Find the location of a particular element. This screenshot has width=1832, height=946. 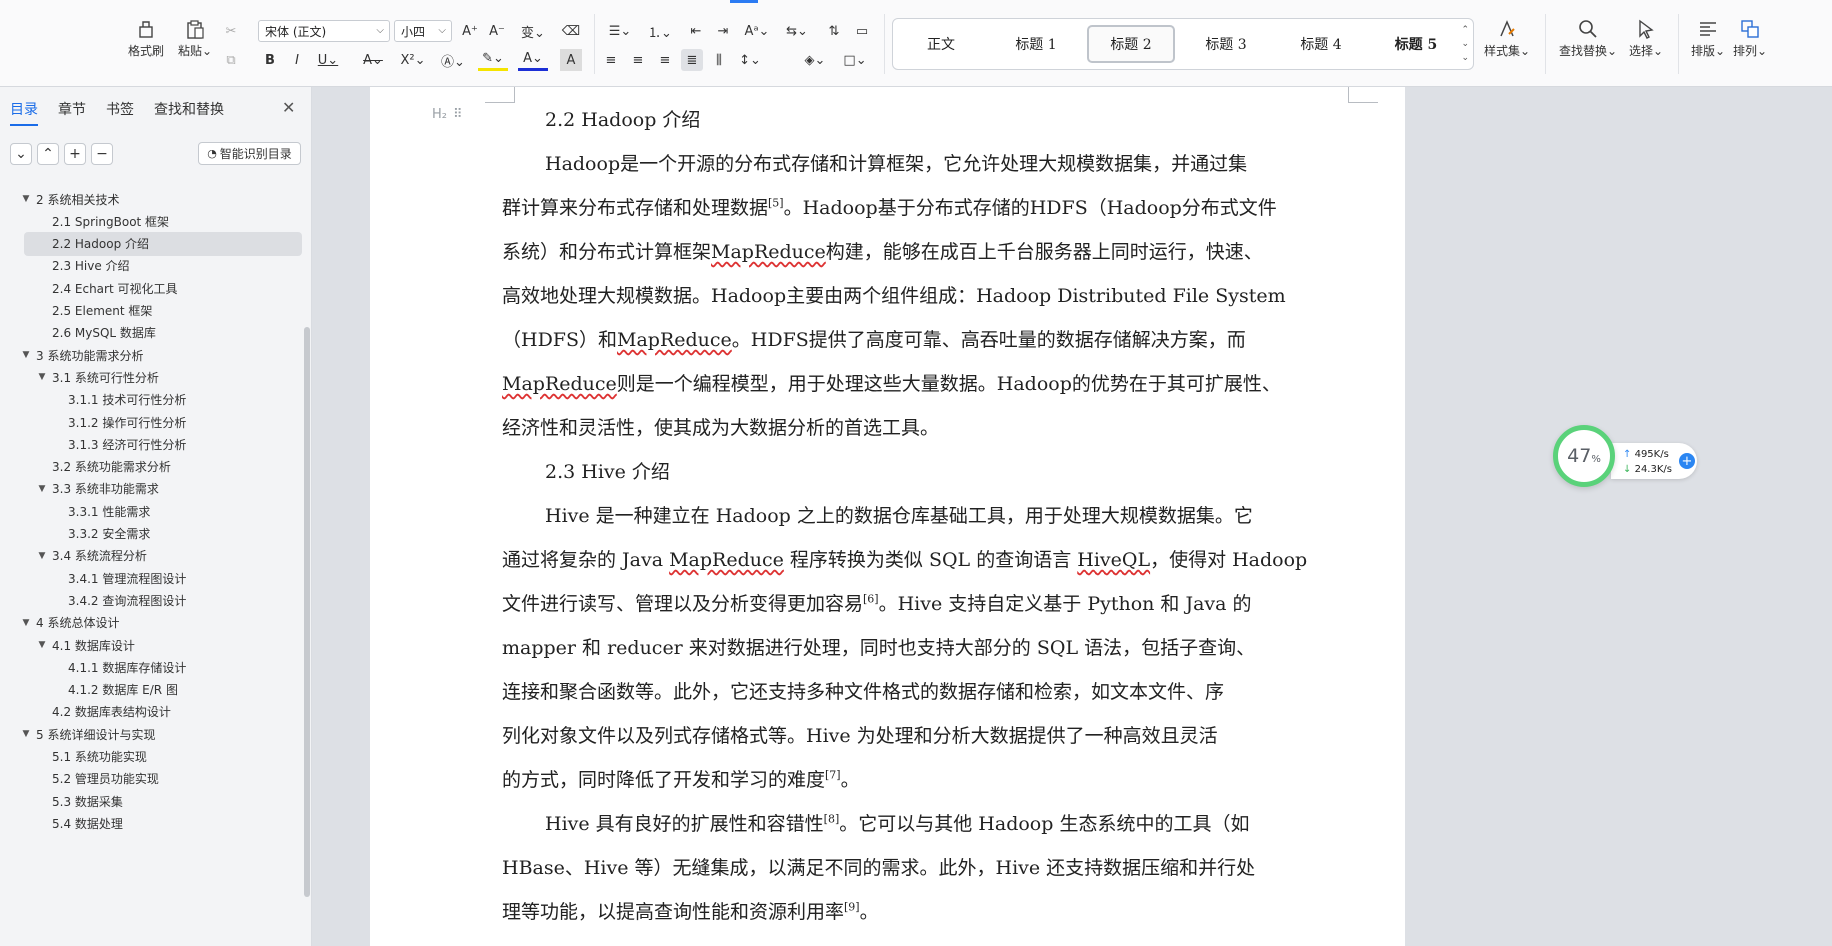

toc-item: ▼ 3 系统功能需求分析 is located at coordinates (150, 355).